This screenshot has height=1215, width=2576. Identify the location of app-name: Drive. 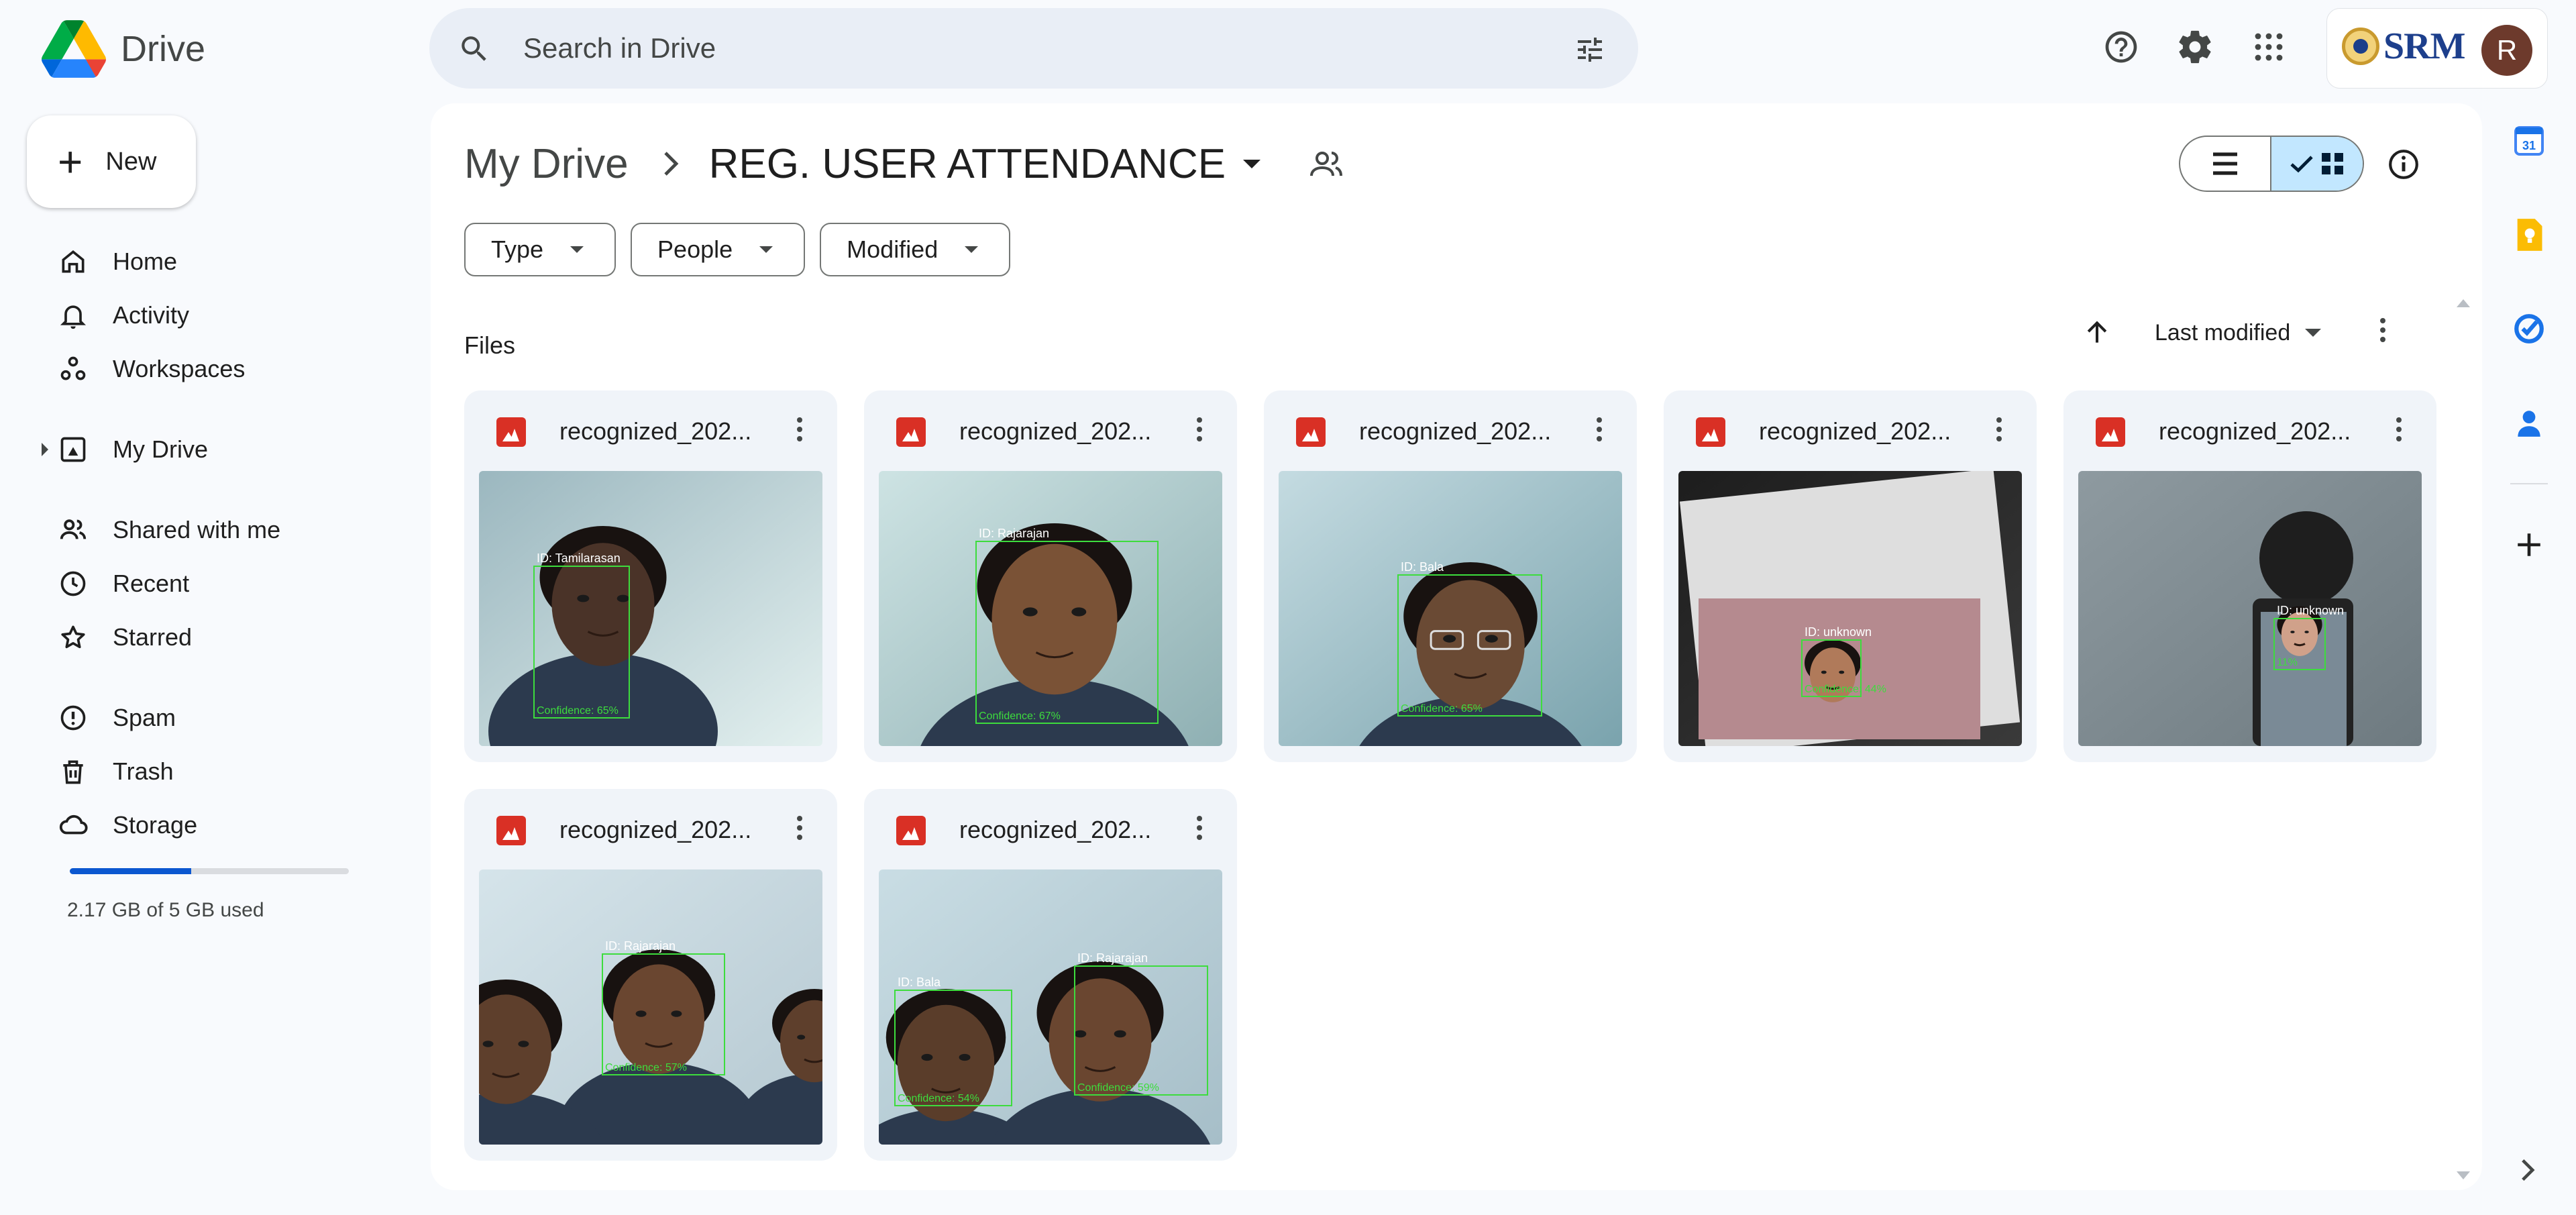
(163, 49).